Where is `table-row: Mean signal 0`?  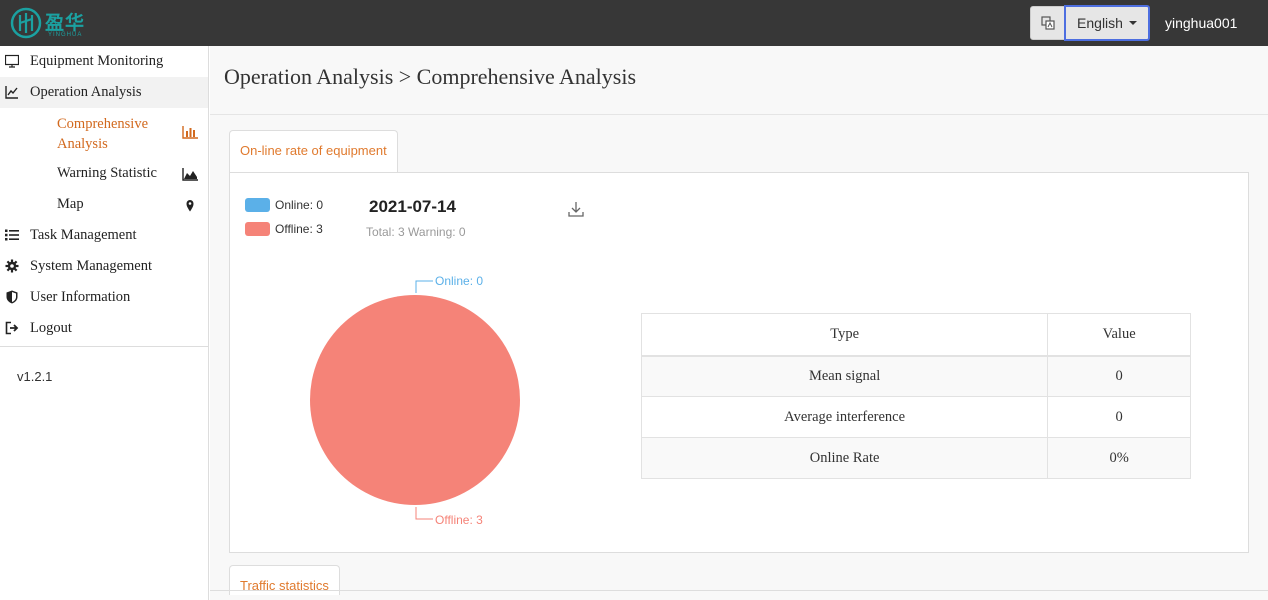
table-row: Mean signal 0 is located at coordinates (915, 376).